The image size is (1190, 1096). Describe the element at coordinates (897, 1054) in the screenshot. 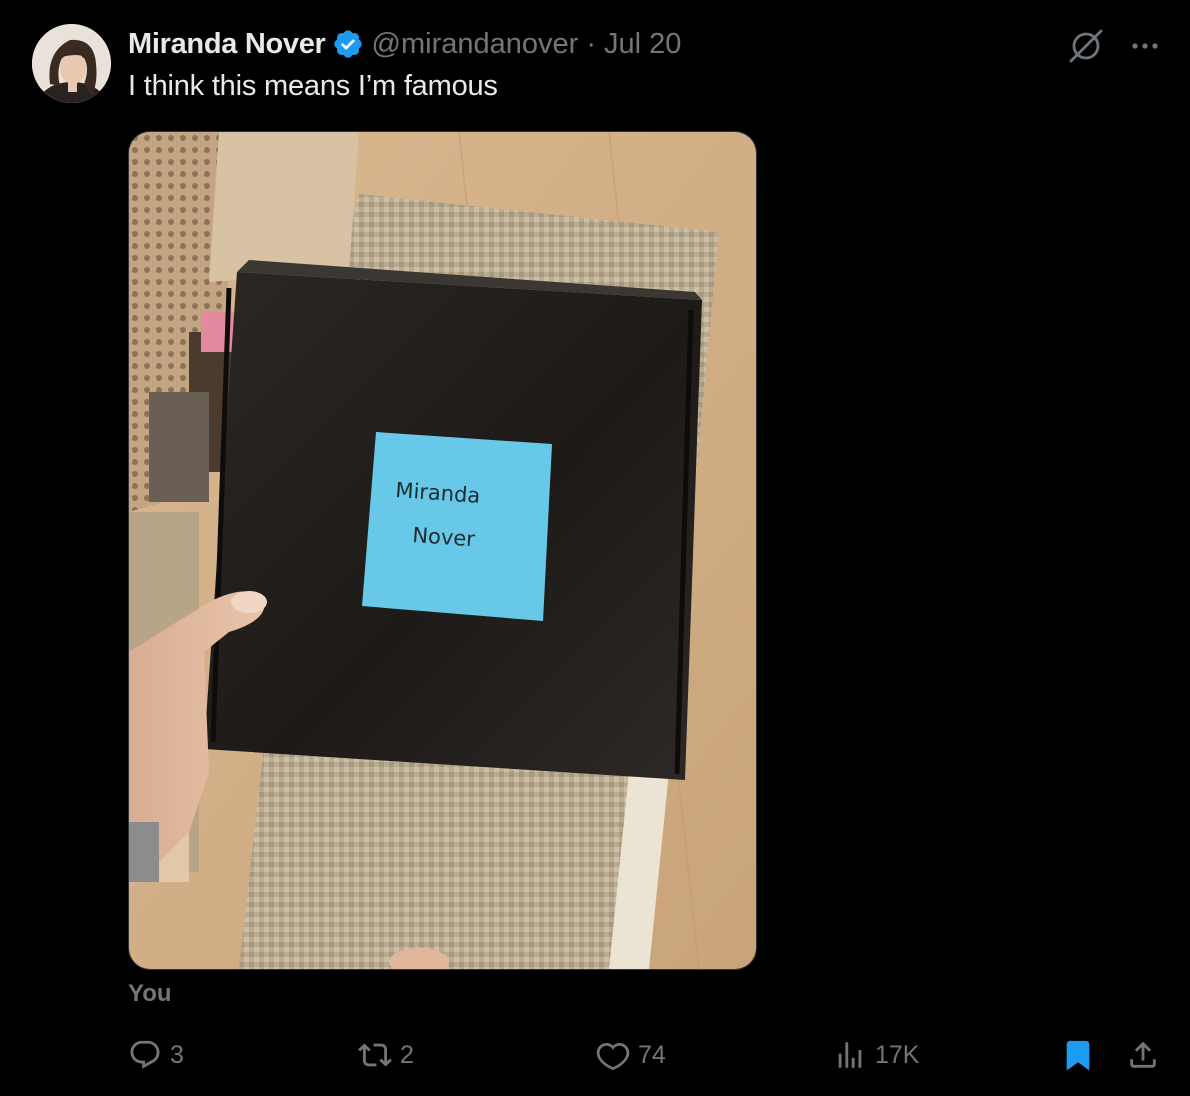

I see `views-count: 17K` at that location.